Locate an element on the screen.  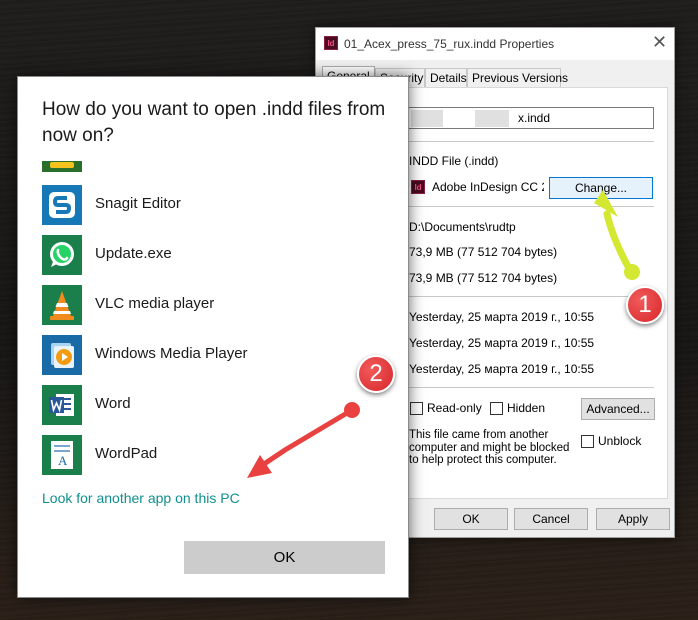
step-badge-1: 1 is located at coordinates (645, 305).